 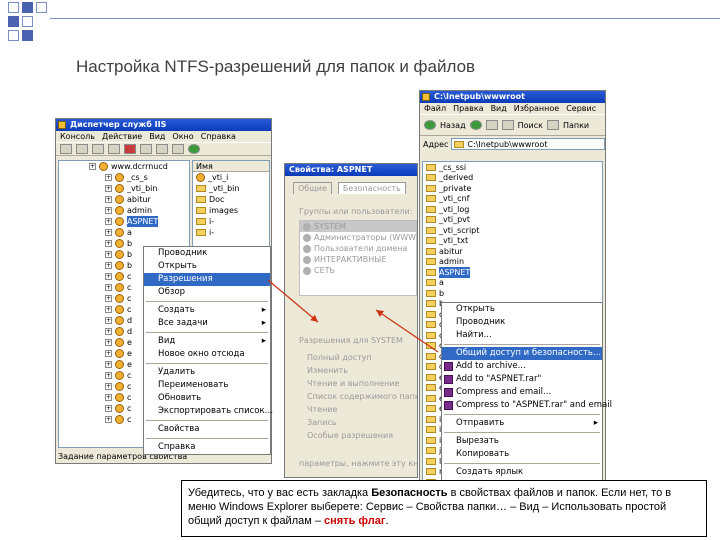 What do you see at coordinates (522, 454) in the screenshot?
I see `menu-item: Копировать` at bounding box center [522, 454].